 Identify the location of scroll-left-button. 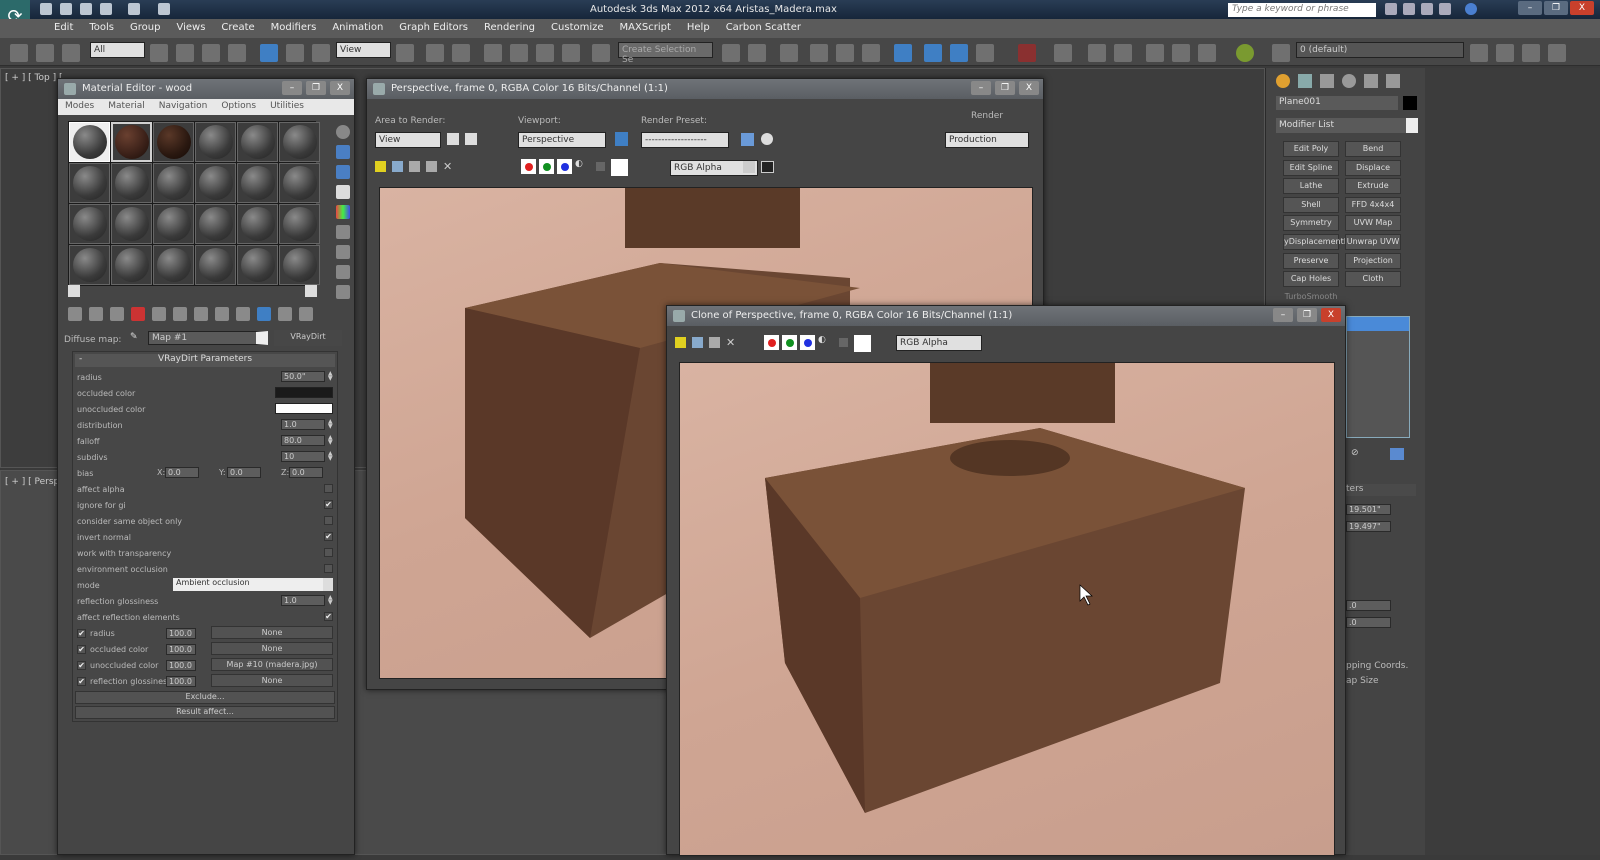
(74, 291).